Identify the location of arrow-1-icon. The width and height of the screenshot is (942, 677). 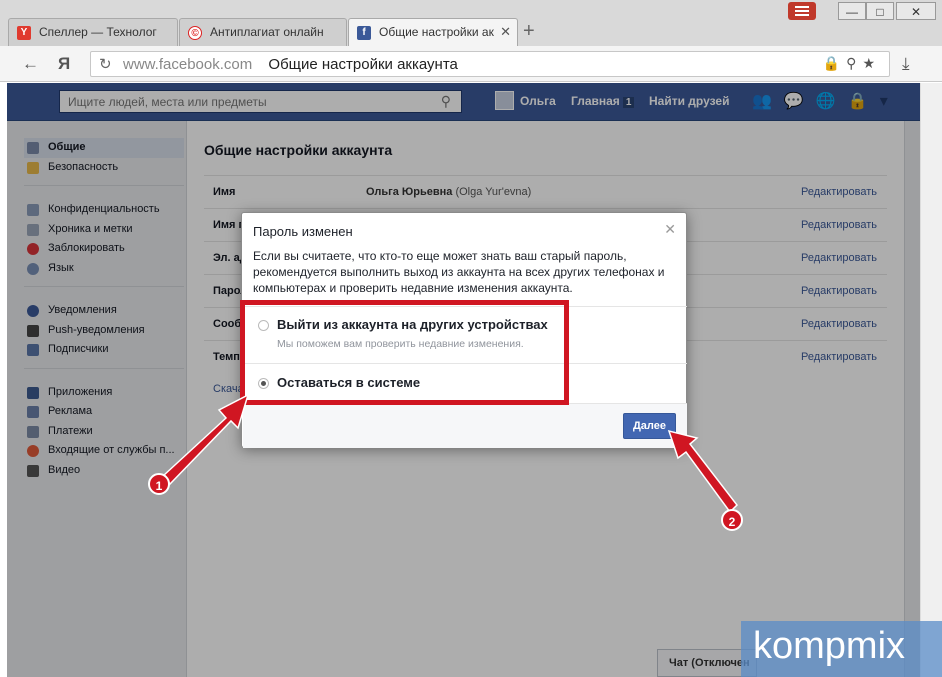
(205, 439).